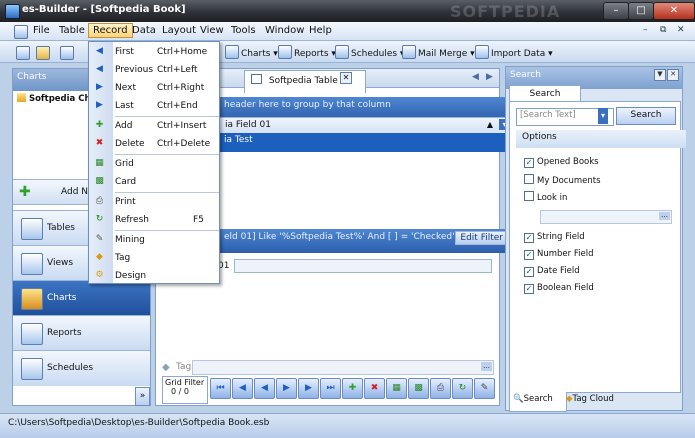 Image resolution: width=695 pixels, height=438 pixels. Describe the element at coordinates (32, 334) in the screenshot. I see `reports-nav-icon` at that location.